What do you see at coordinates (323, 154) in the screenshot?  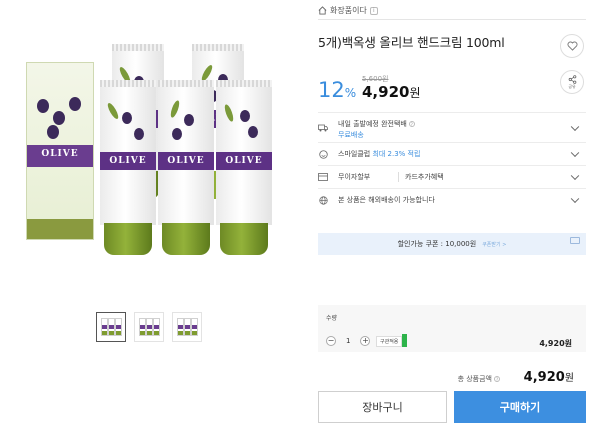 I see `smile-icon` at bounding box center [323, 154].